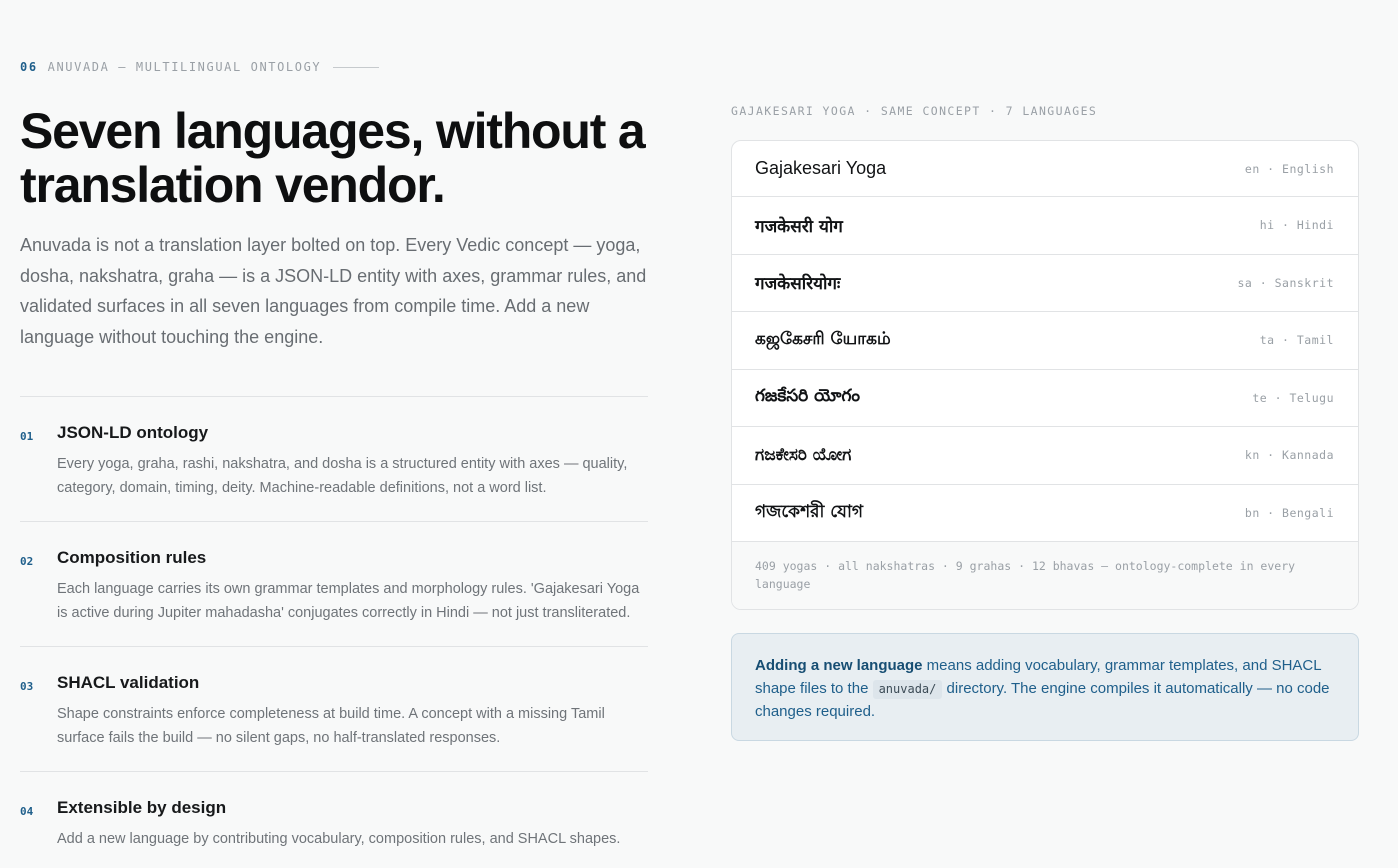 The width and height of the screenshot is (1398, 868). Describe the element at coordinates (29, 67) in the screenshot. I see `section-number: 06` at that location.